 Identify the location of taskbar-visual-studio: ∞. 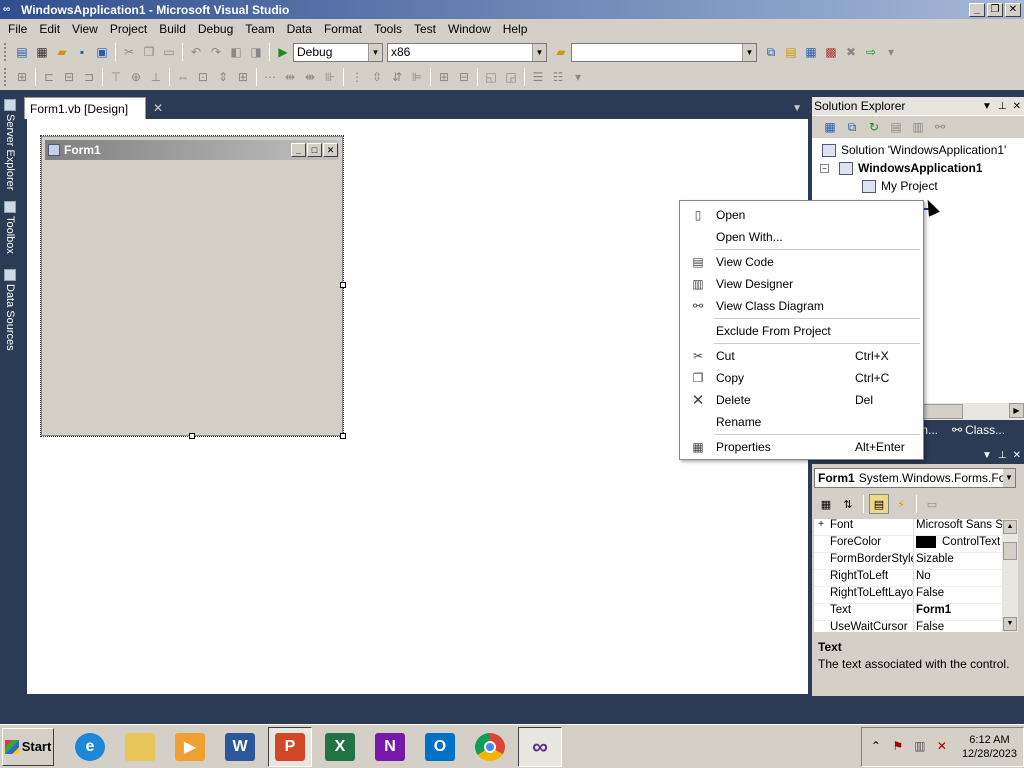
(540, 746).